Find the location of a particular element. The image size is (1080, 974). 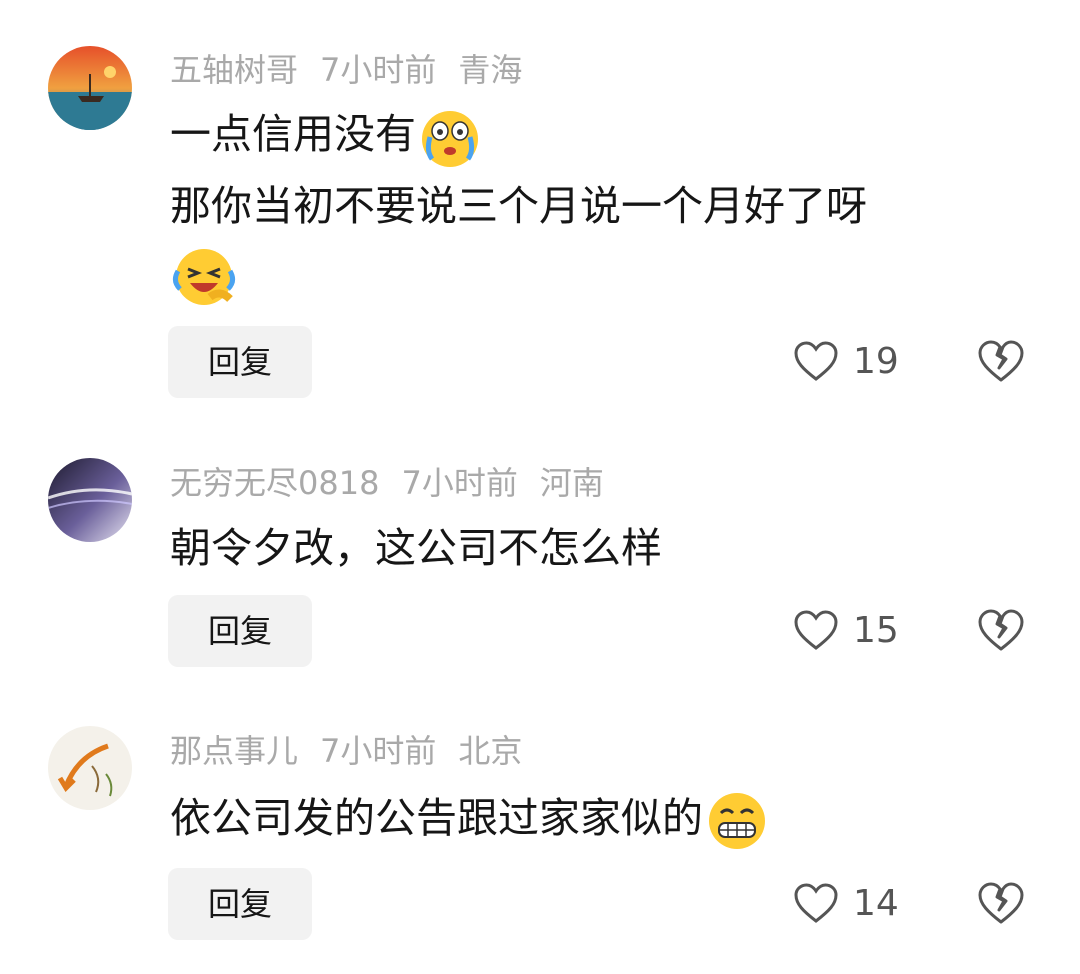

like-button: 19 is located at coordinates (846, 361).